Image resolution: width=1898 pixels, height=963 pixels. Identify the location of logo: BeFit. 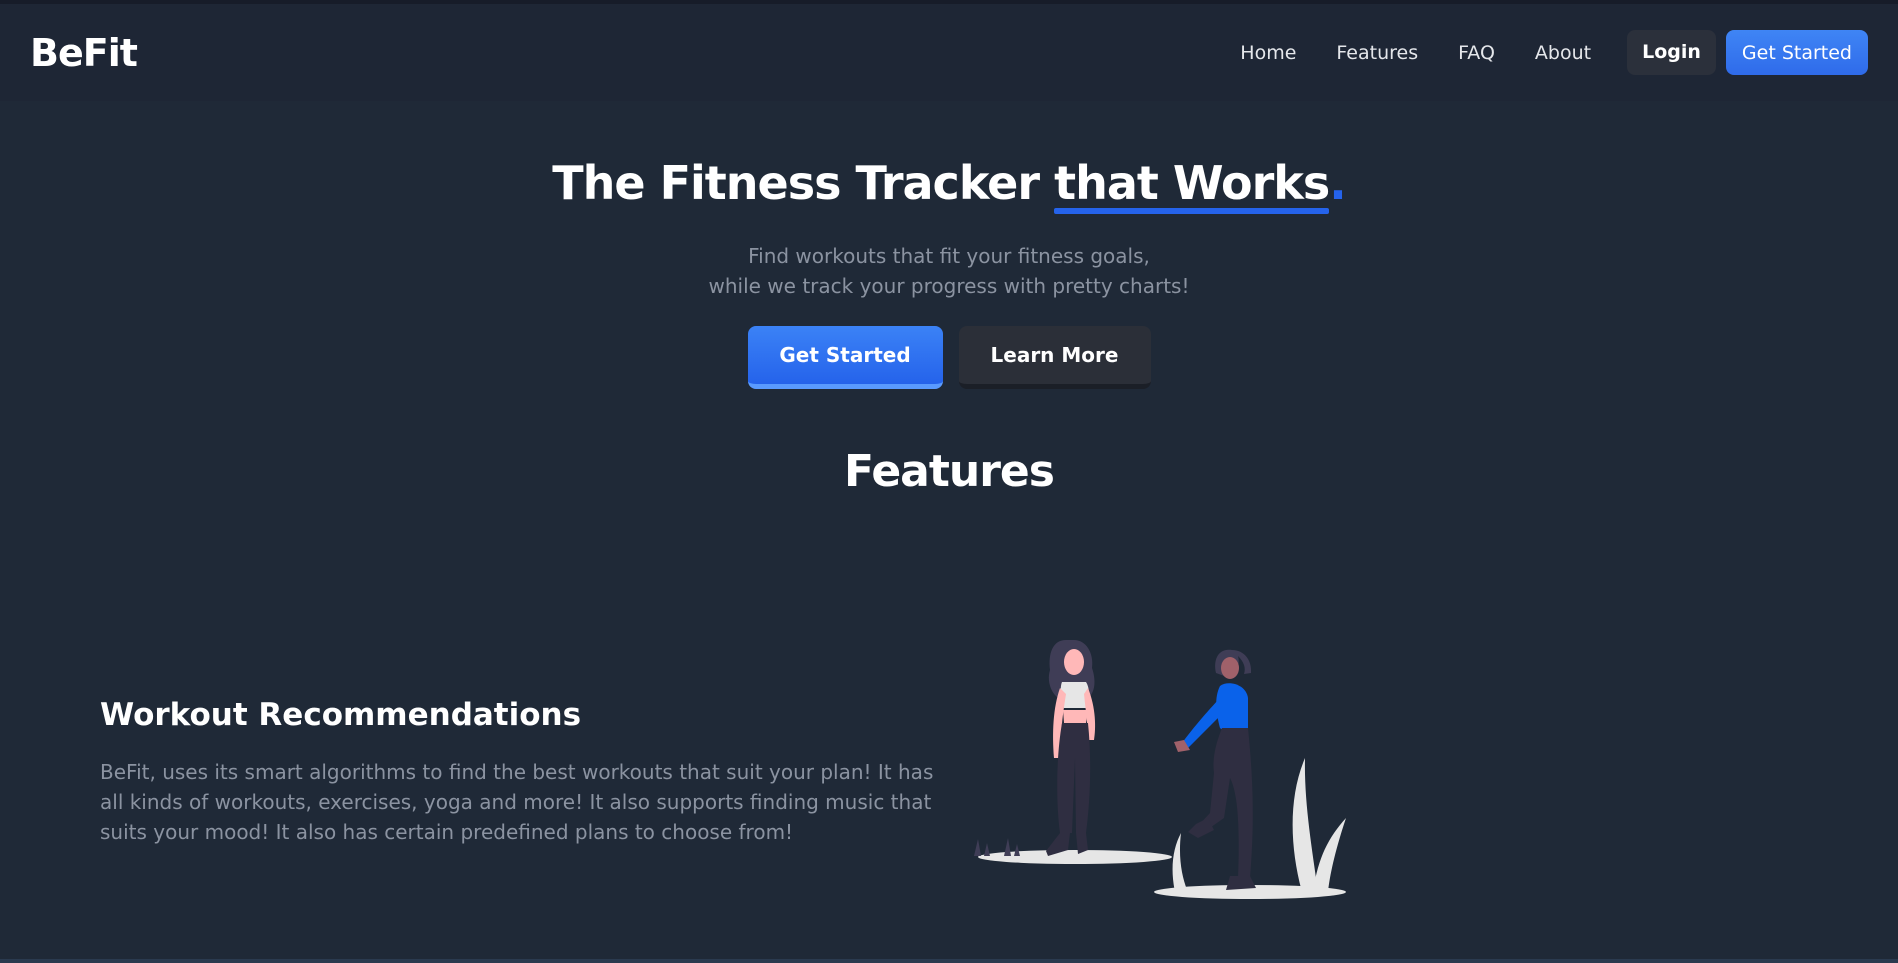
(84, 53).